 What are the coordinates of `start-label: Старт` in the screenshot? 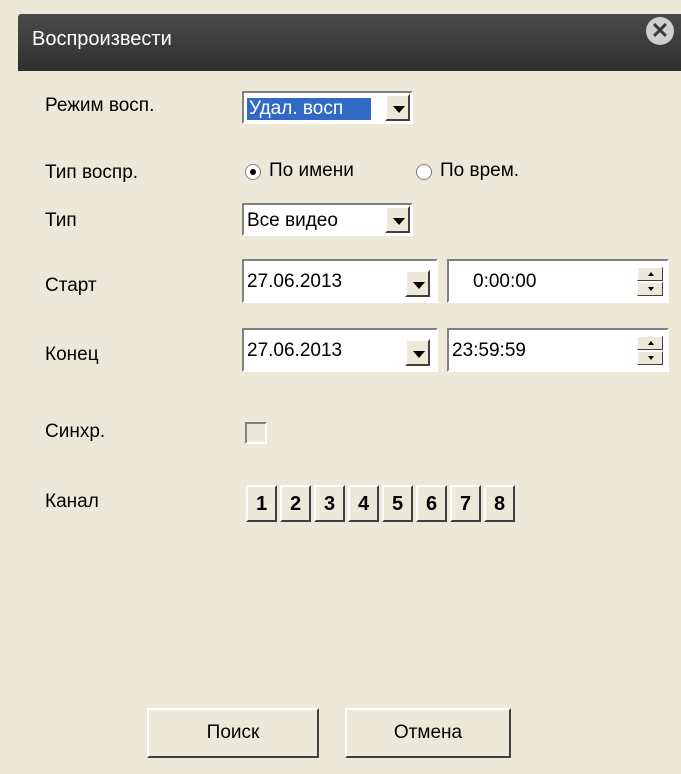 It's located at (71, 285).